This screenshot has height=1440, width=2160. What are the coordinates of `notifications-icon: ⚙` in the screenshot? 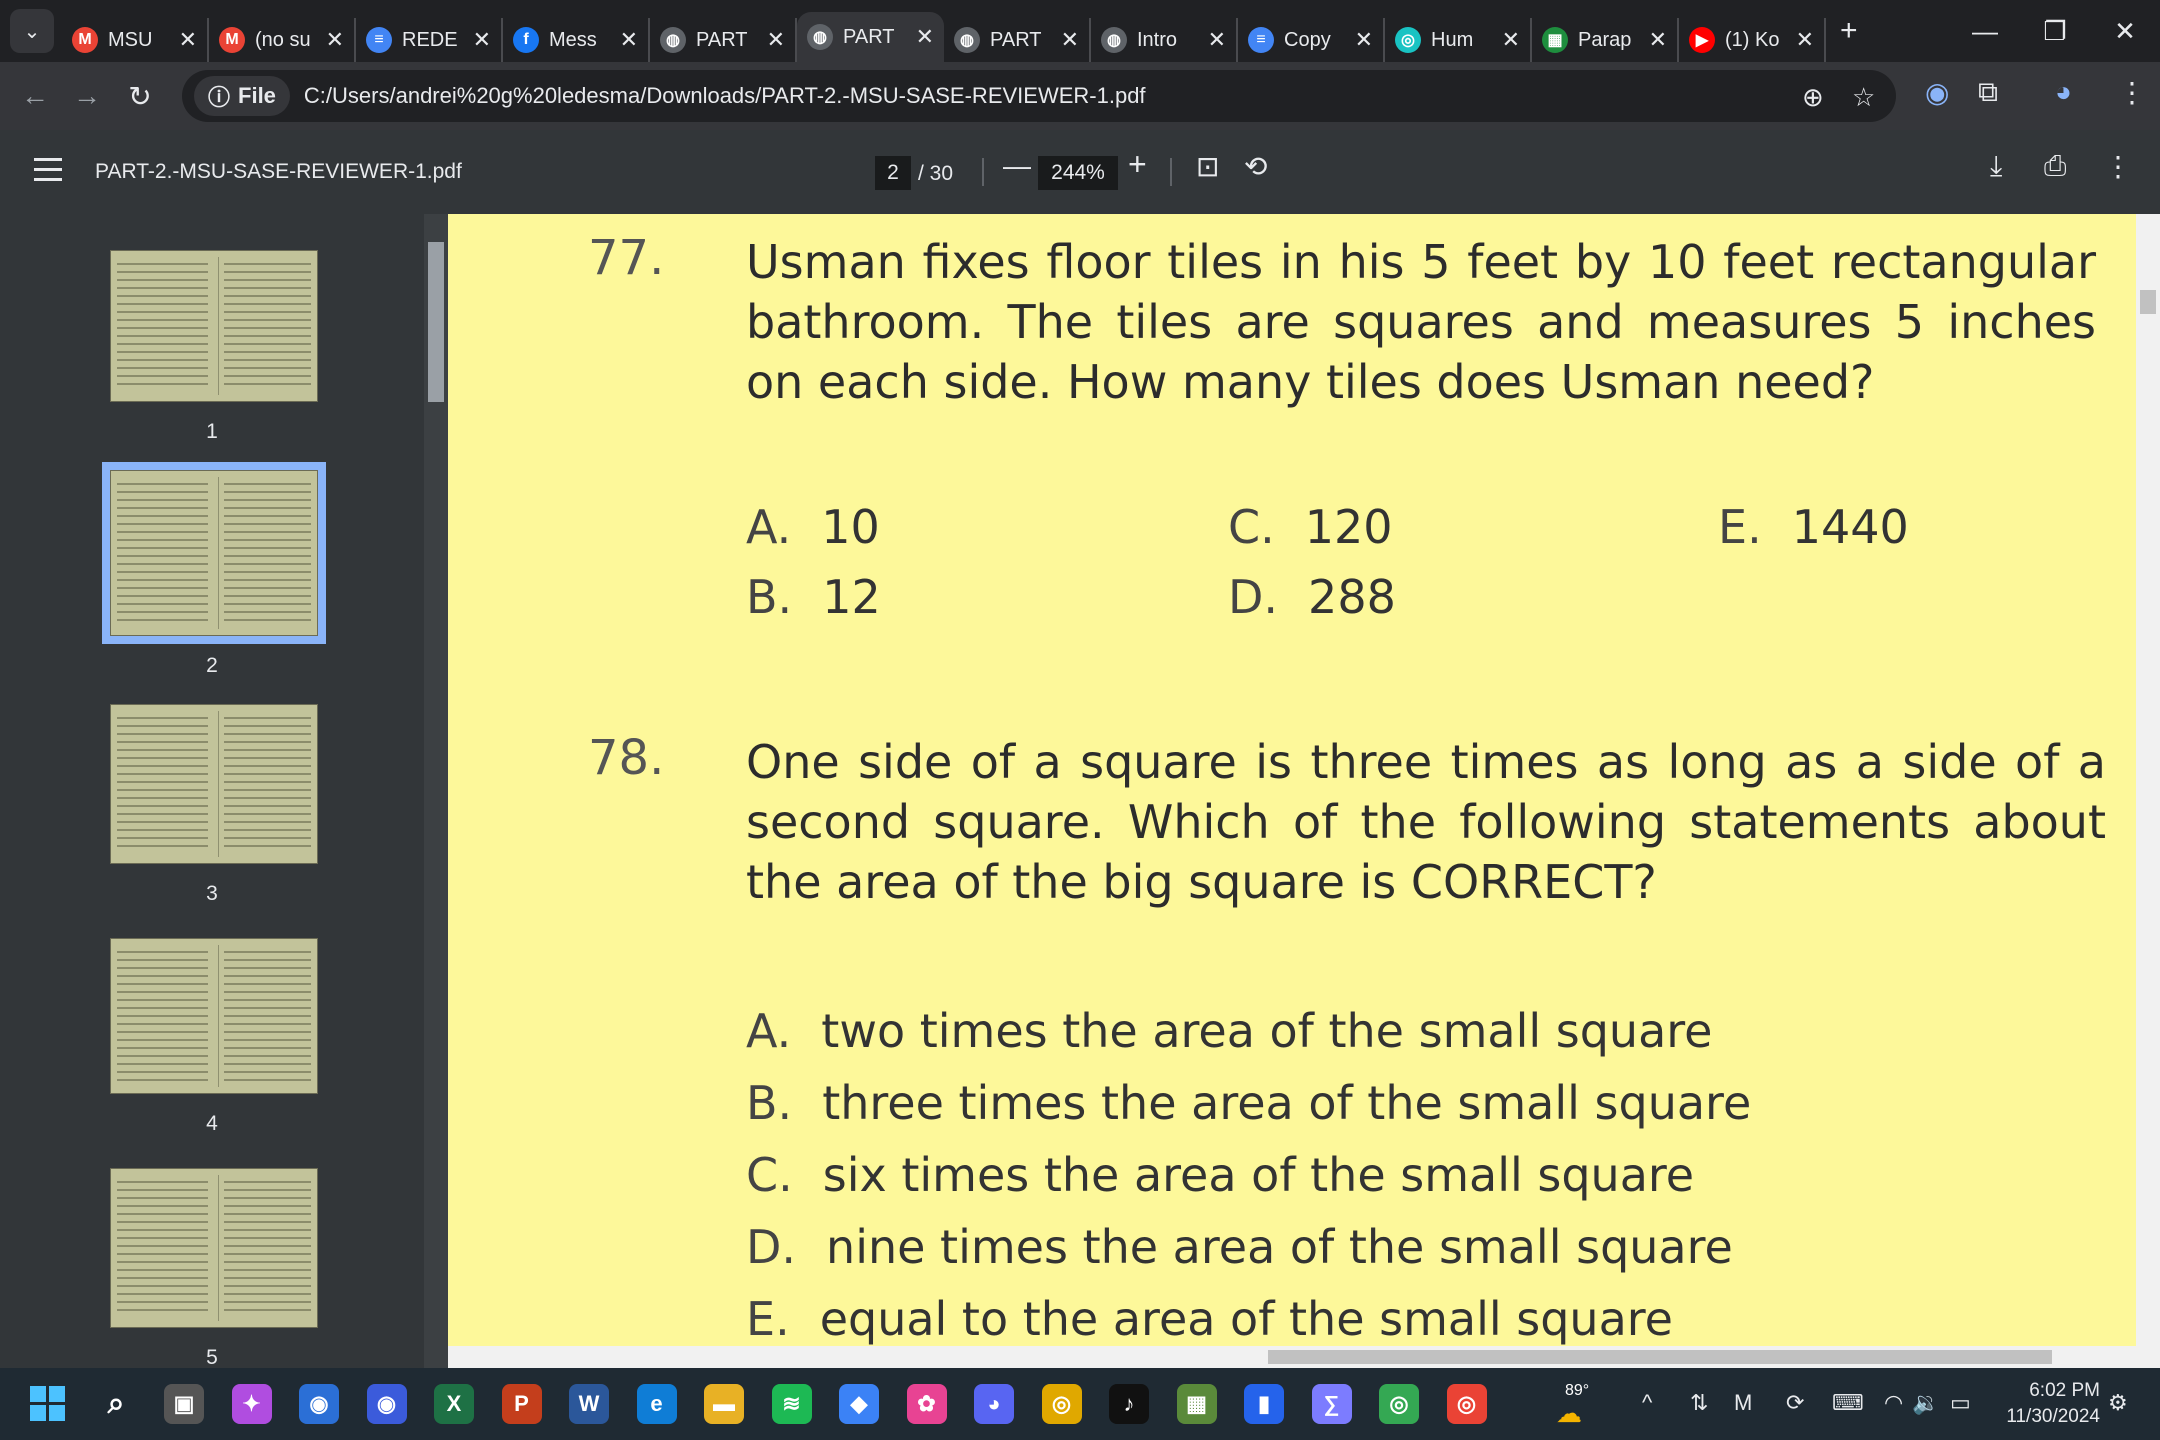 It's located at (2118, 1403).